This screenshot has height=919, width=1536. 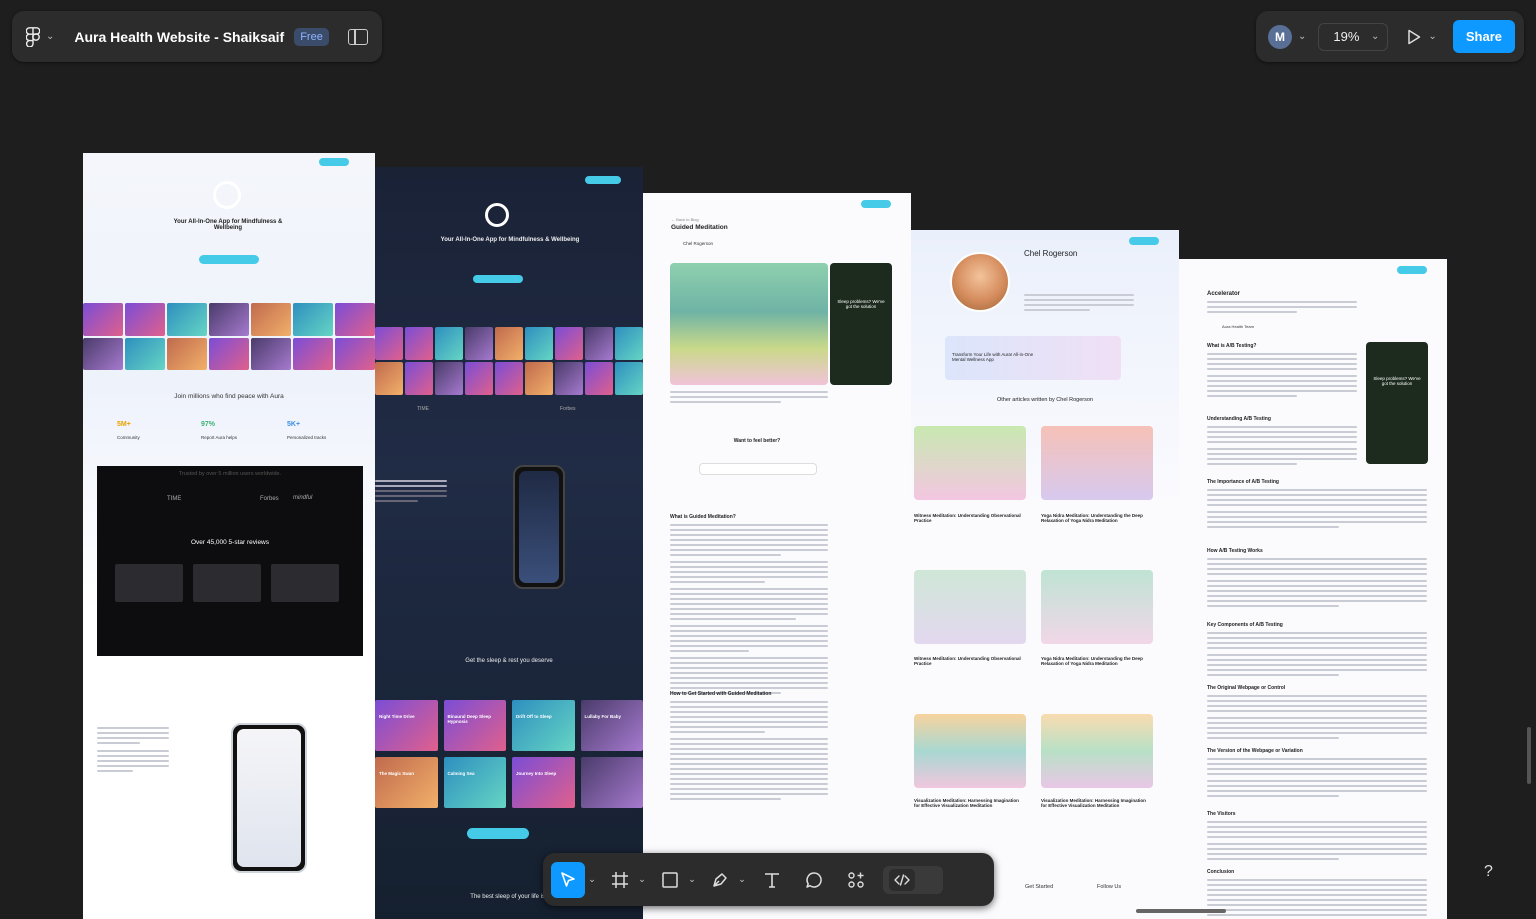 I want to click on figma-logo-icon, so click(x=33, y=36).